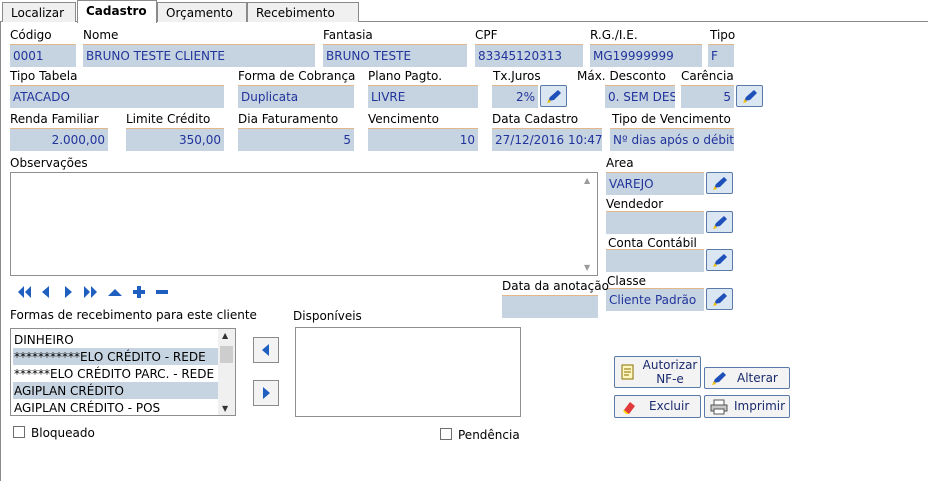 This screenshot has height=481, width=928. I want to click on move-right-button, so click(266, 393).